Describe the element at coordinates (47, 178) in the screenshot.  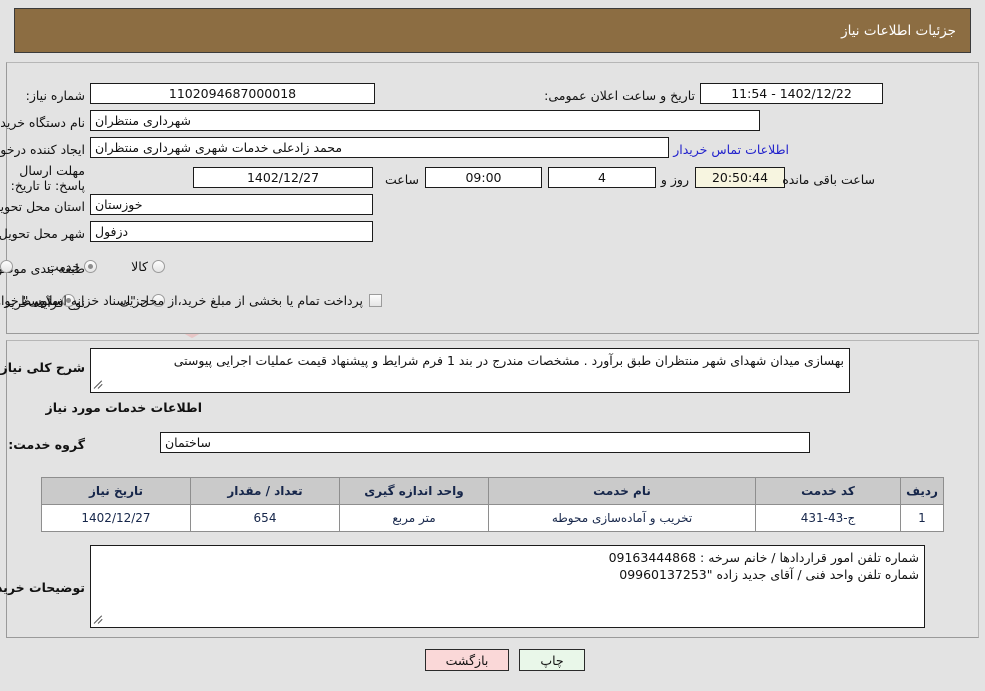
I see `response-deadline-label: مهلت ارسال پاسخ: تا تاریخ:` at that location.